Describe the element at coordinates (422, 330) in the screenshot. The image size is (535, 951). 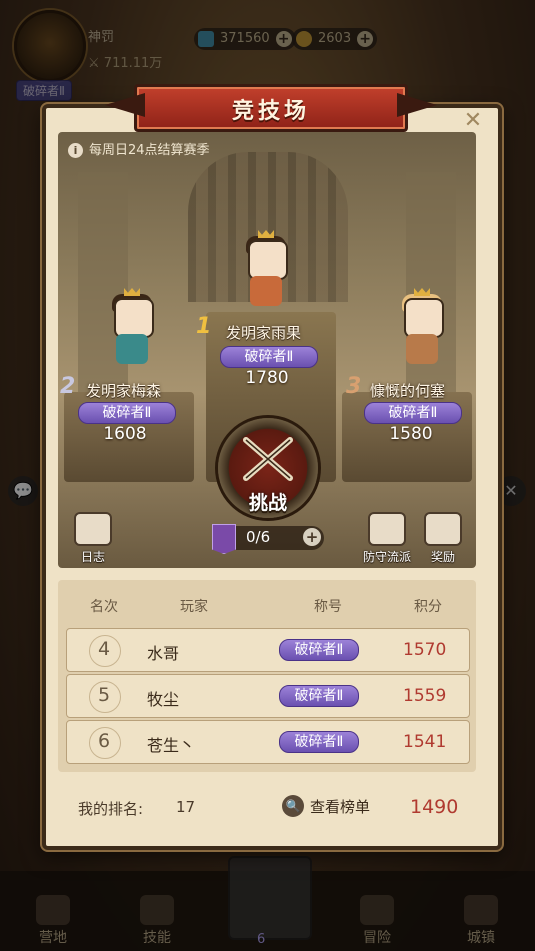
I see `hero-third` at that location.